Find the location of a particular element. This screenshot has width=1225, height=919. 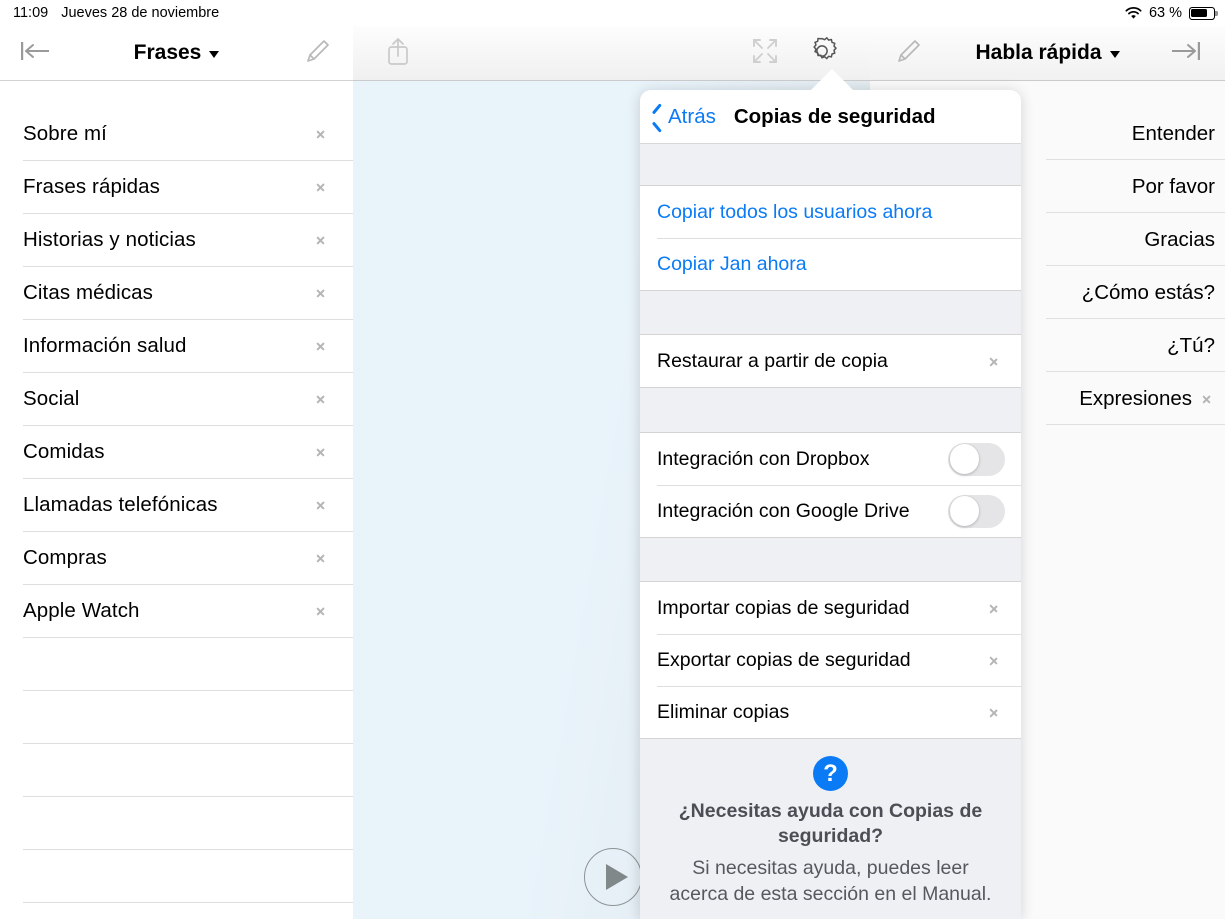

left-toolbar: Frases is located at coordinates (176, 53).